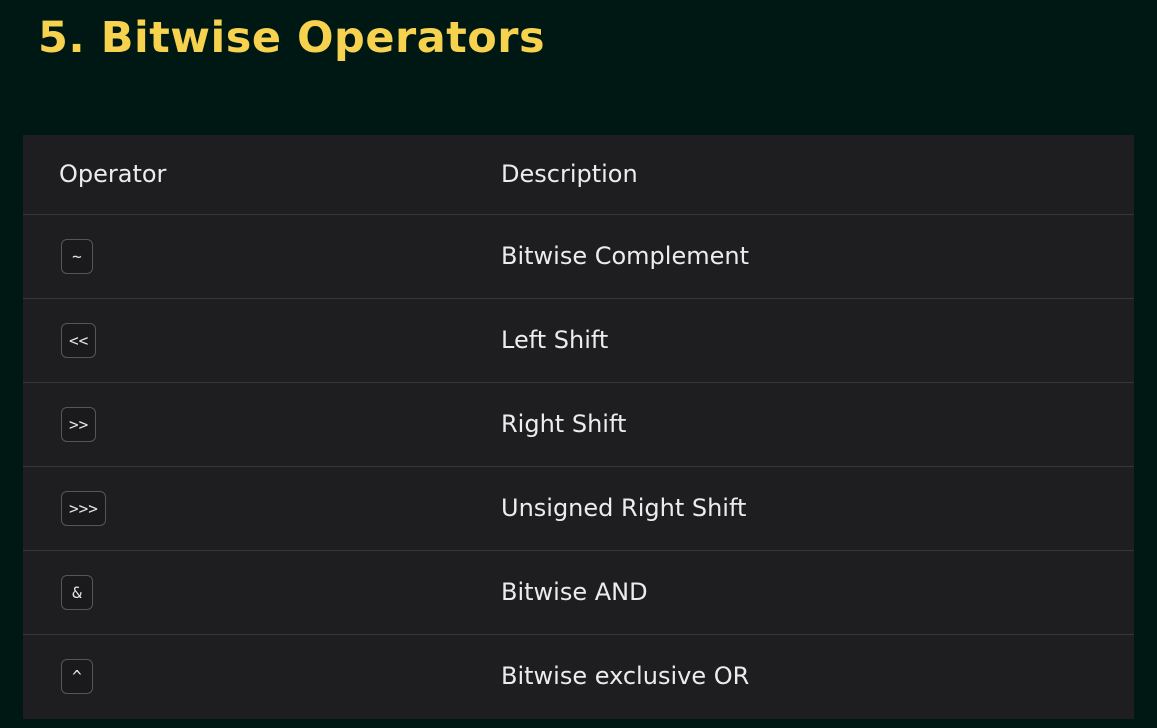 The height and width of the screenshot is (728, 1157). What do you see at coordinates (817, 675) in the screenshot?
I see `description-cell: Bitwise exclusive OR` at bounding box center [817, 675].